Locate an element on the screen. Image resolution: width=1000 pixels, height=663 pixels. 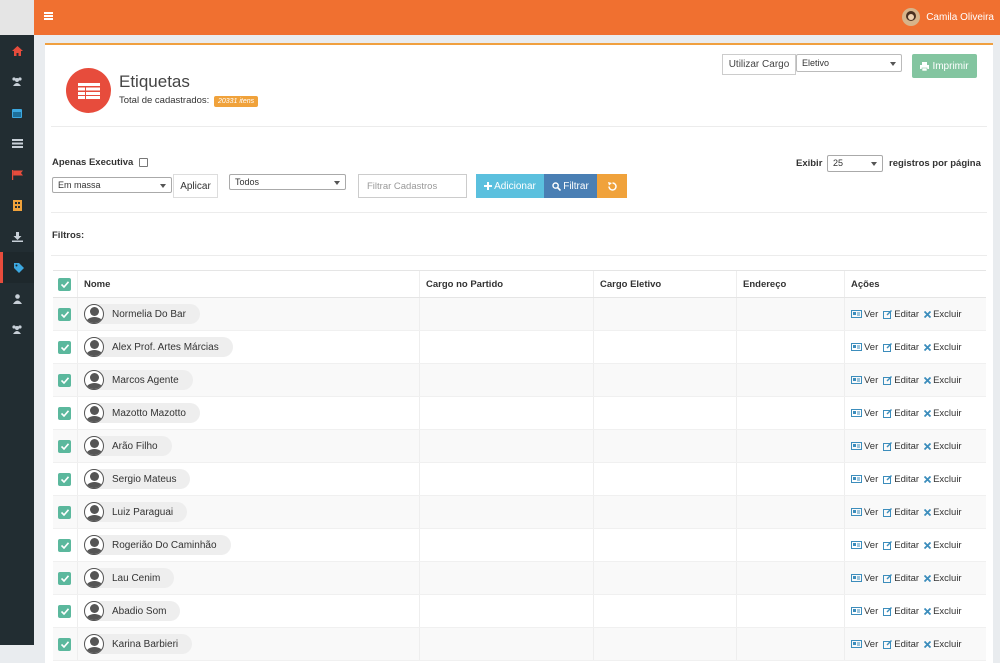
name-cell: Marcos Agente is located at coordinates (249, 380).